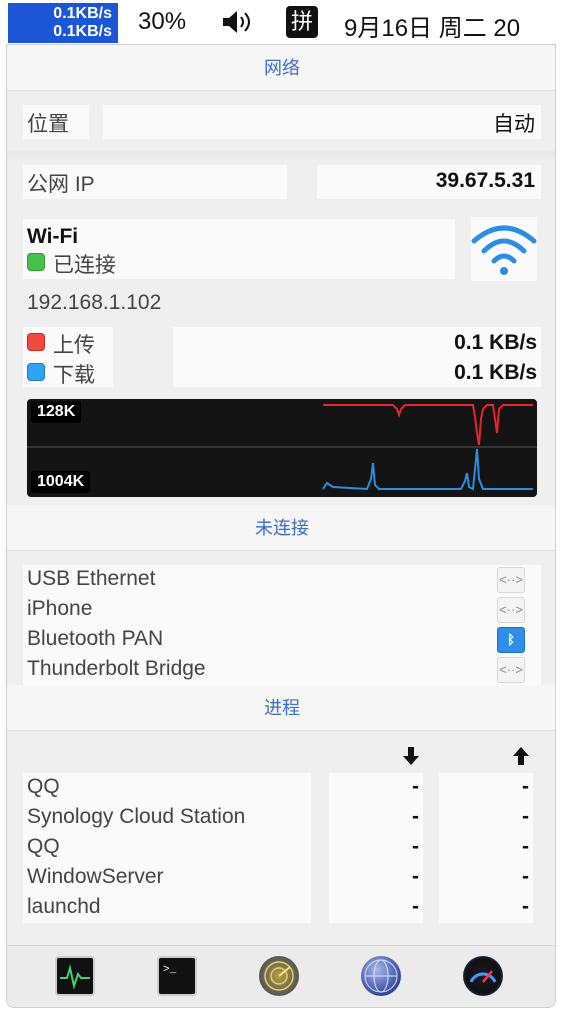 The image size is (562, 1016). Describe the element at coordinates (53, 236) in the screenshot. I see `wifi-title: Wi-Fi` at that location.